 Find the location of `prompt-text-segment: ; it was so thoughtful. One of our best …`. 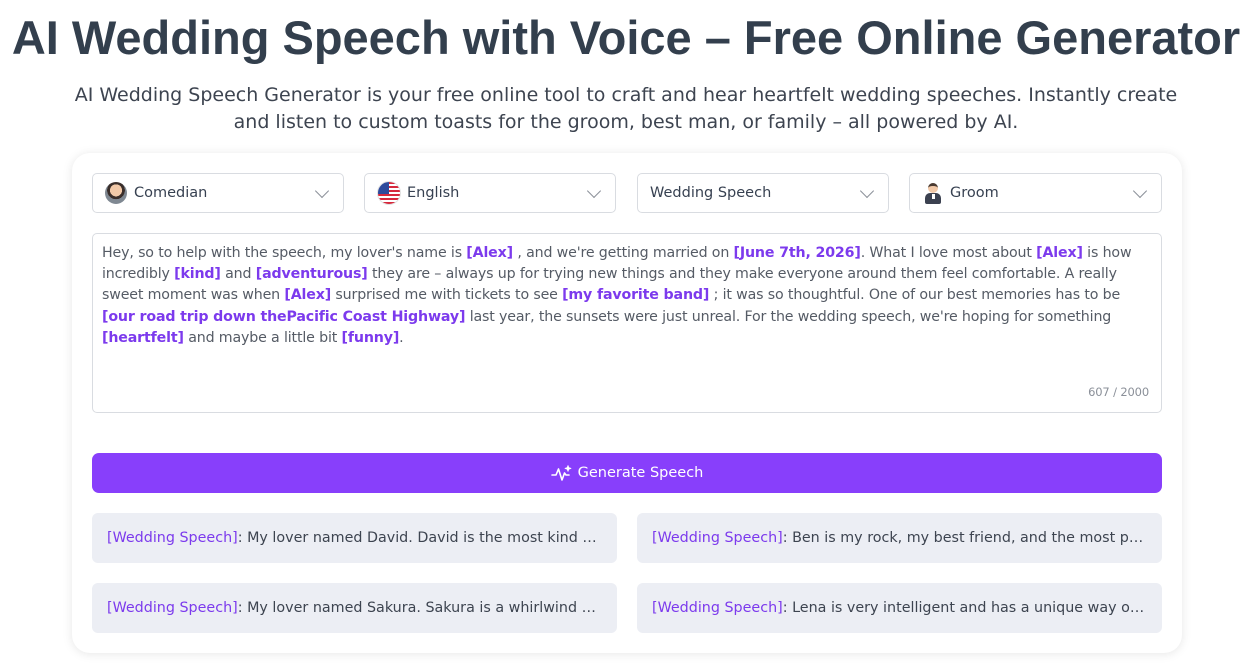

prompt-text-segment: ; it was so thoughtful. One of our best … is located at coordinates (915, 295).